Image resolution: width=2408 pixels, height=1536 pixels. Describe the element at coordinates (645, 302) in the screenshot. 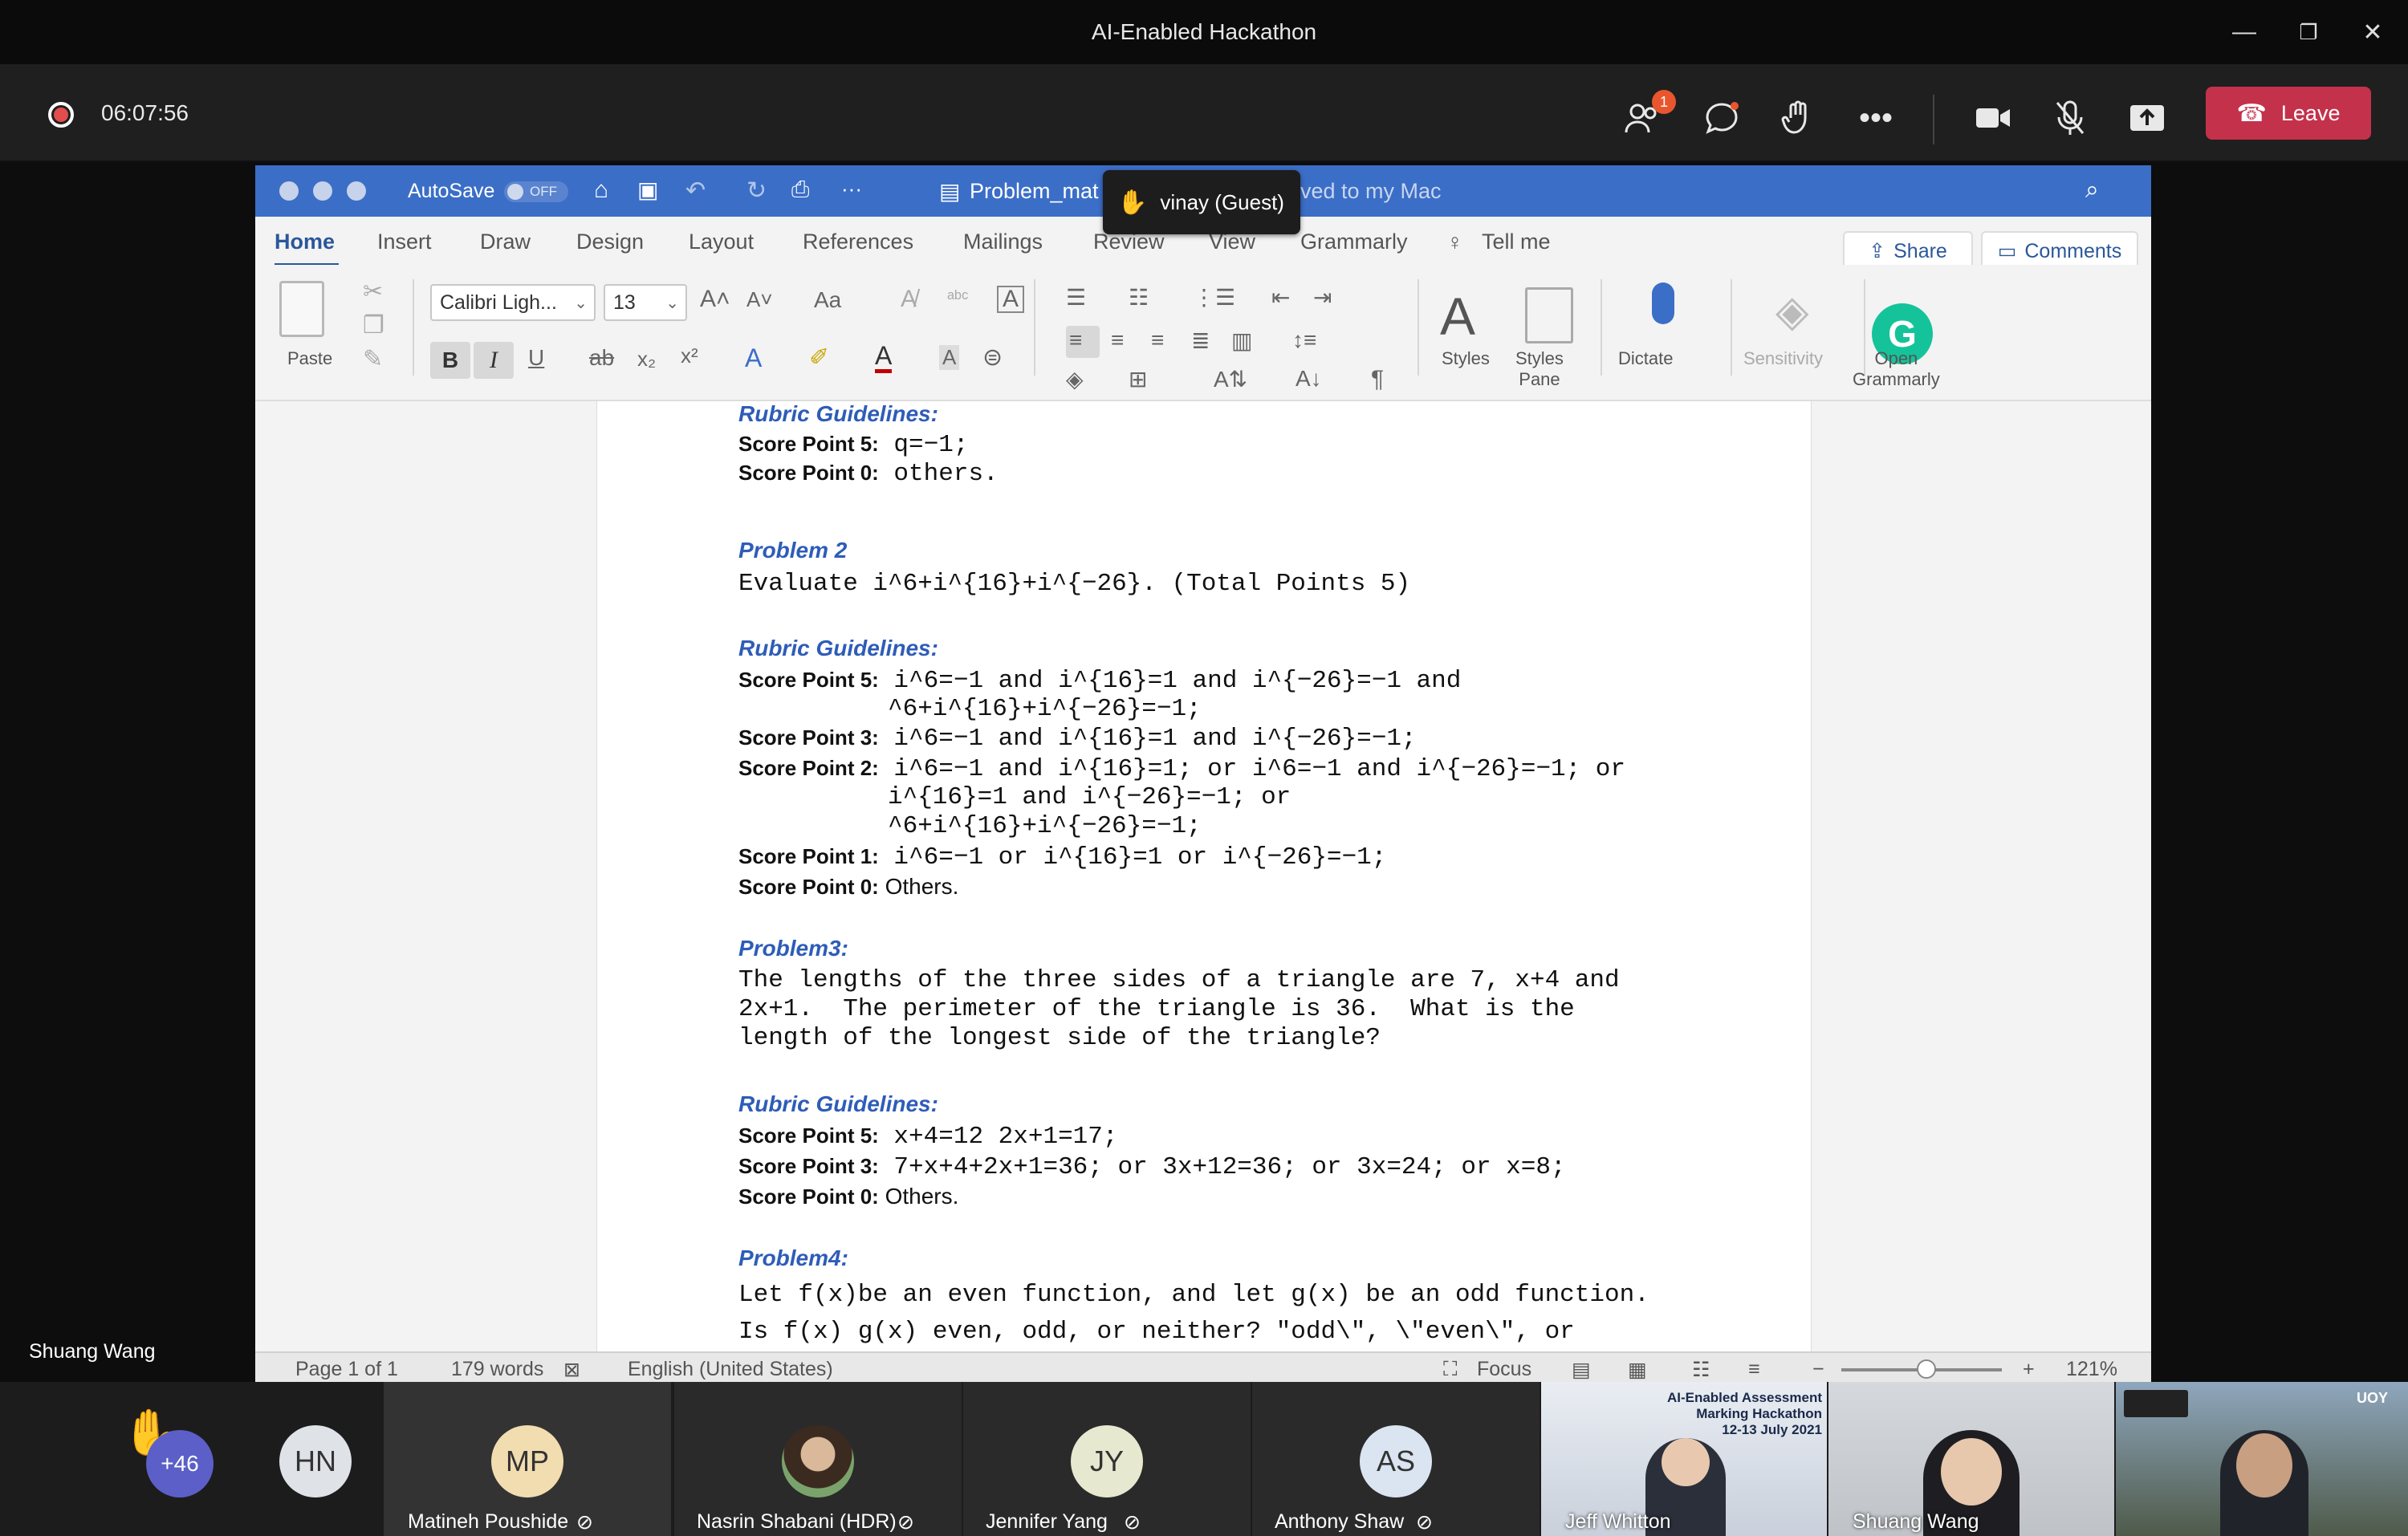

I see `font-size-select: 13 ⌄` at that location.